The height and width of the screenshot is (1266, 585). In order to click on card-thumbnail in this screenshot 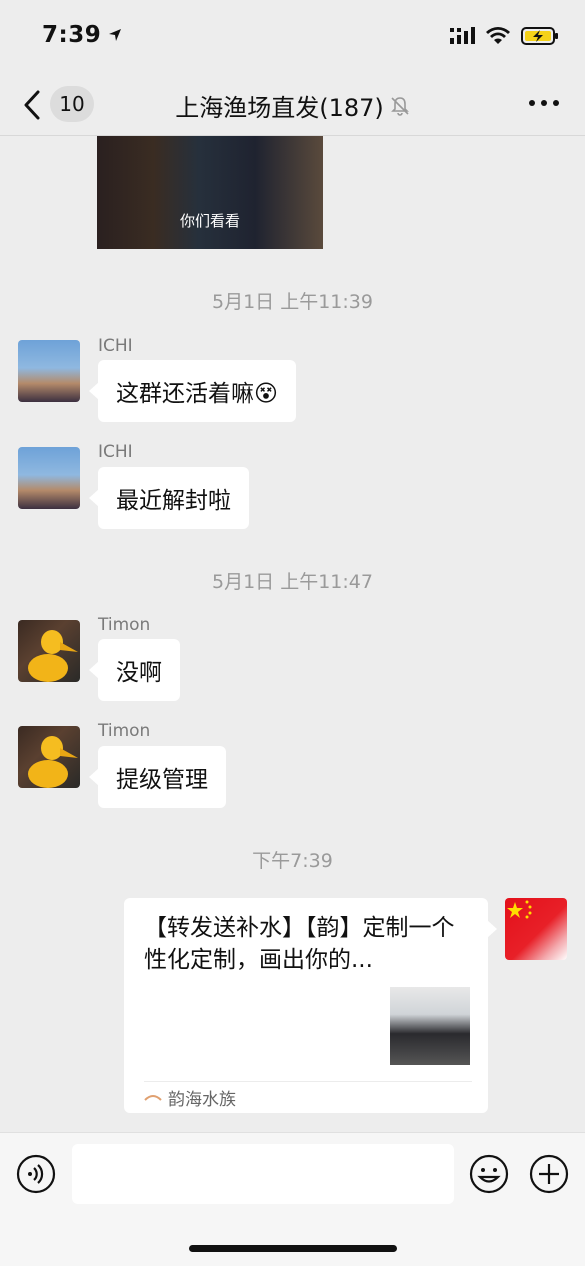, I will do `click(430, 1026)`.